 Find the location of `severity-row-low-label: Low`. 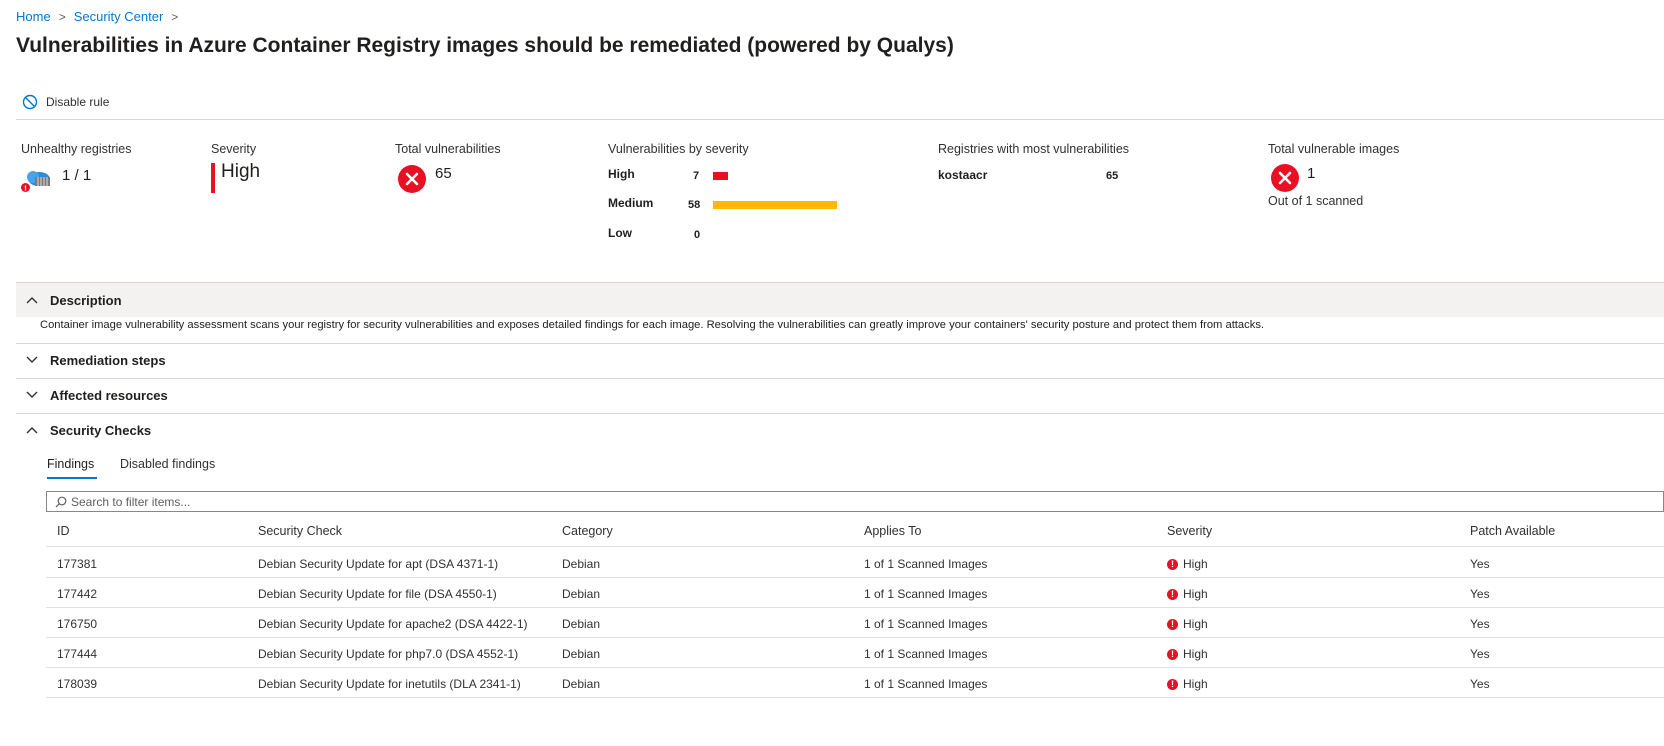

severity-row-low-label: Low is located at coordinates (620, 233).